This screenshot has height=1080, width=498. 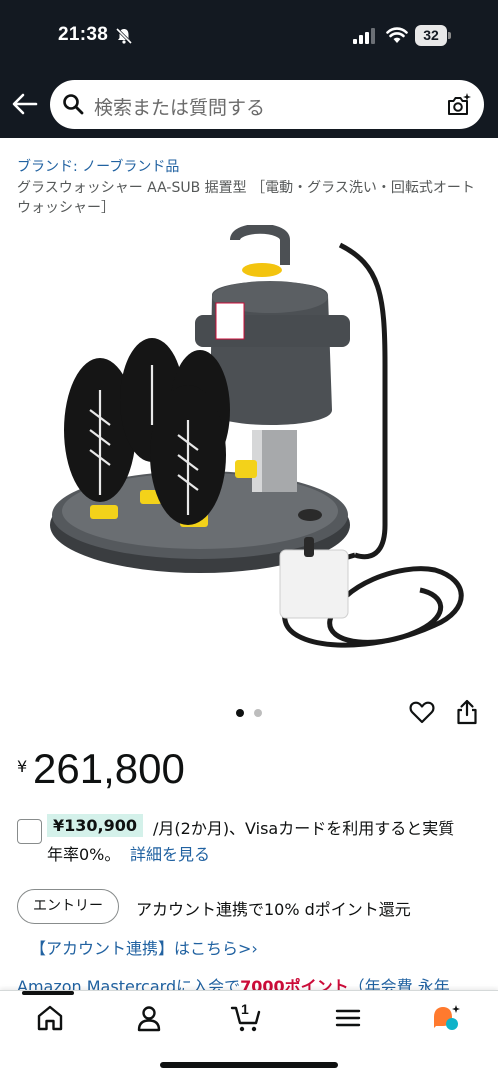 I want to click on cart-button: 1, so click(x=246, y=1017).